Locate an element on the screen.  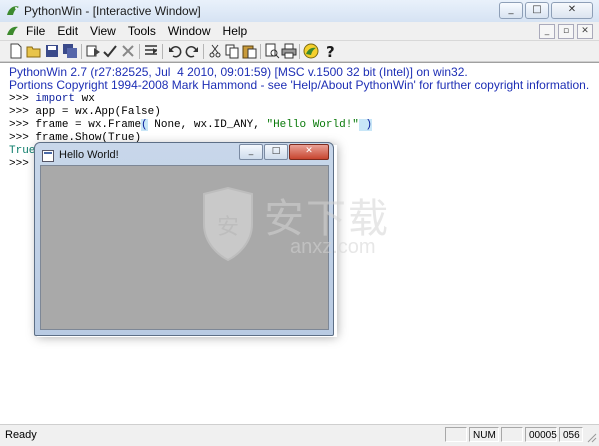
status-num: NUM is located at coordinates (484, 434).